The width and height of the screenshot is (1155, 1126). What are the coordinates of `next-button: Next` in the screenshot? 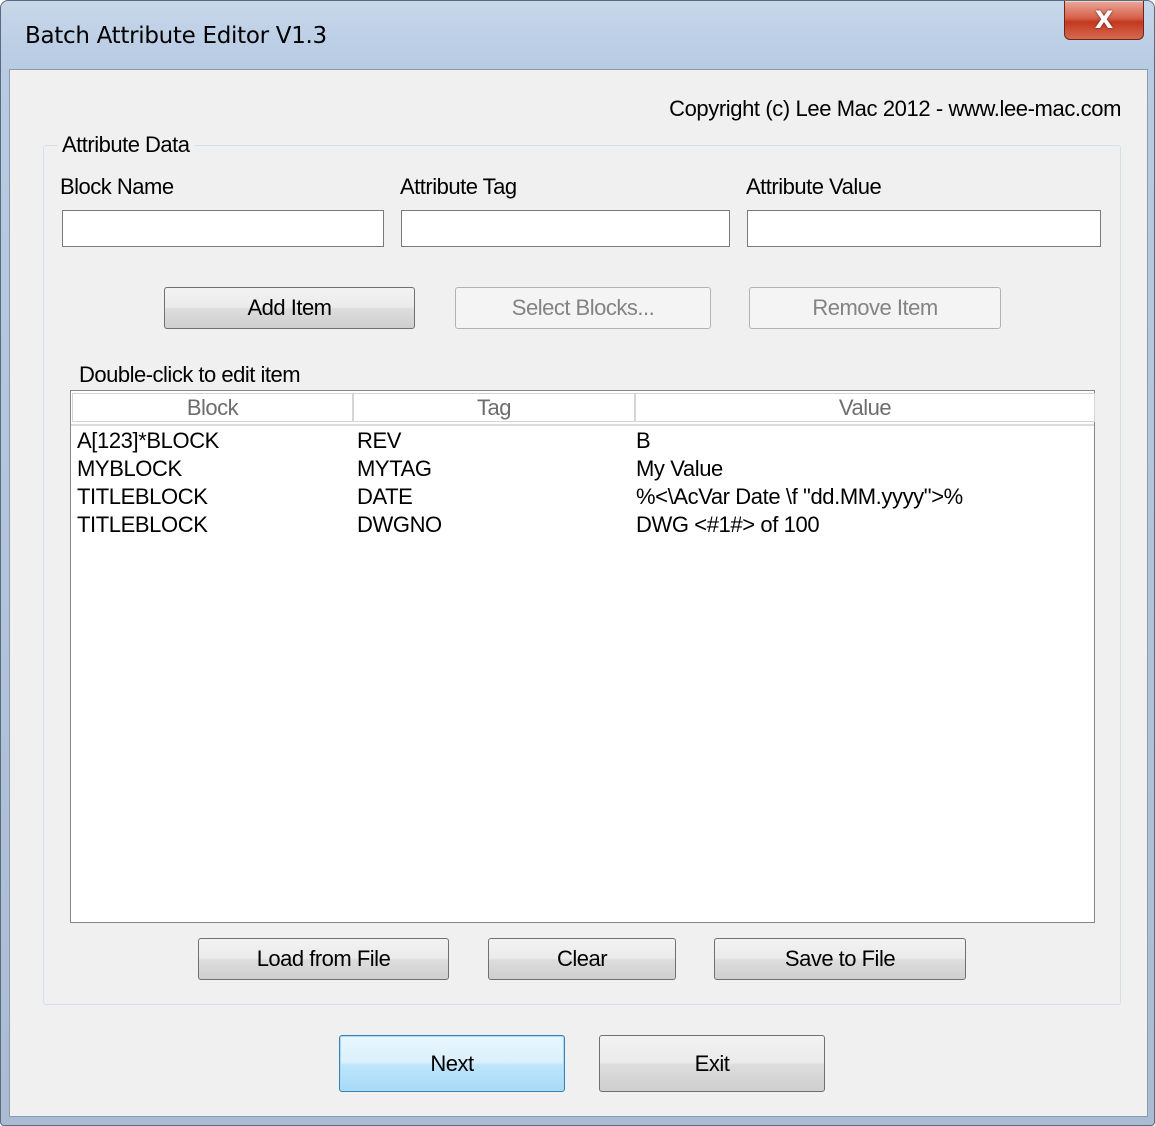 It's located at (452, 1063).